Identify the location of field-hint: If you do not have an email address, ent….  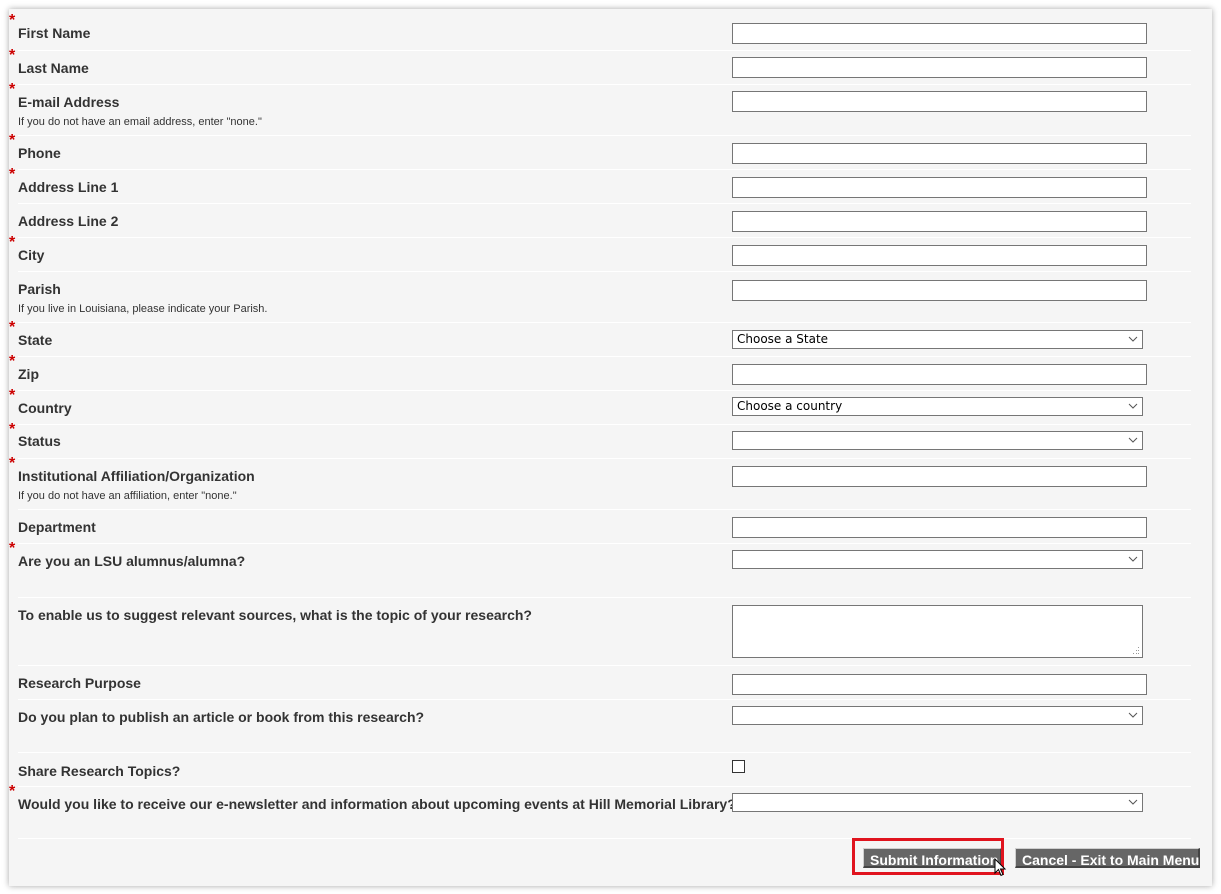
(140, 122).